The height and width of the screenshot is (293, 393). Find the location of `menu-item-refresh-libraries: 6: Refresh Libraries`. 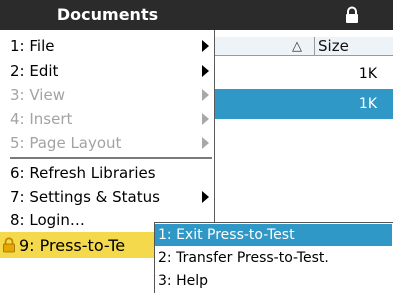

menu-item-refresh-libraries: 6: Refresh Libraries is located at coordinates (110, 173).